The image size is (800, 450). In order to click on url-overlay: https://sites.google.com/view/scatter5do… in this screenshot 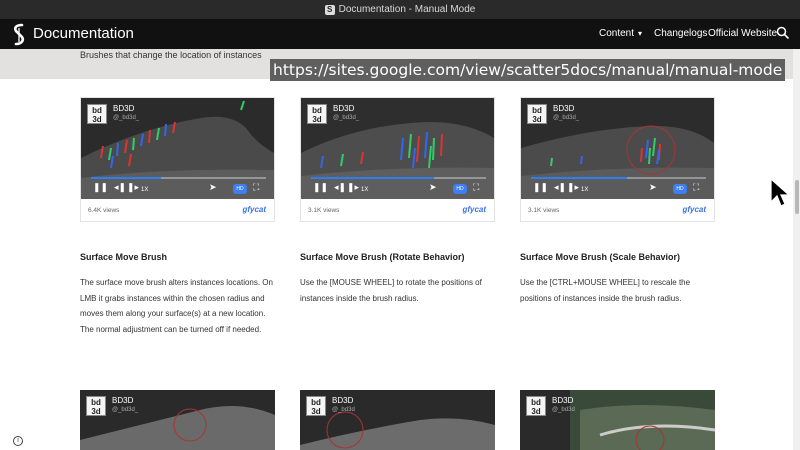, I will do `click(528, 70)`.